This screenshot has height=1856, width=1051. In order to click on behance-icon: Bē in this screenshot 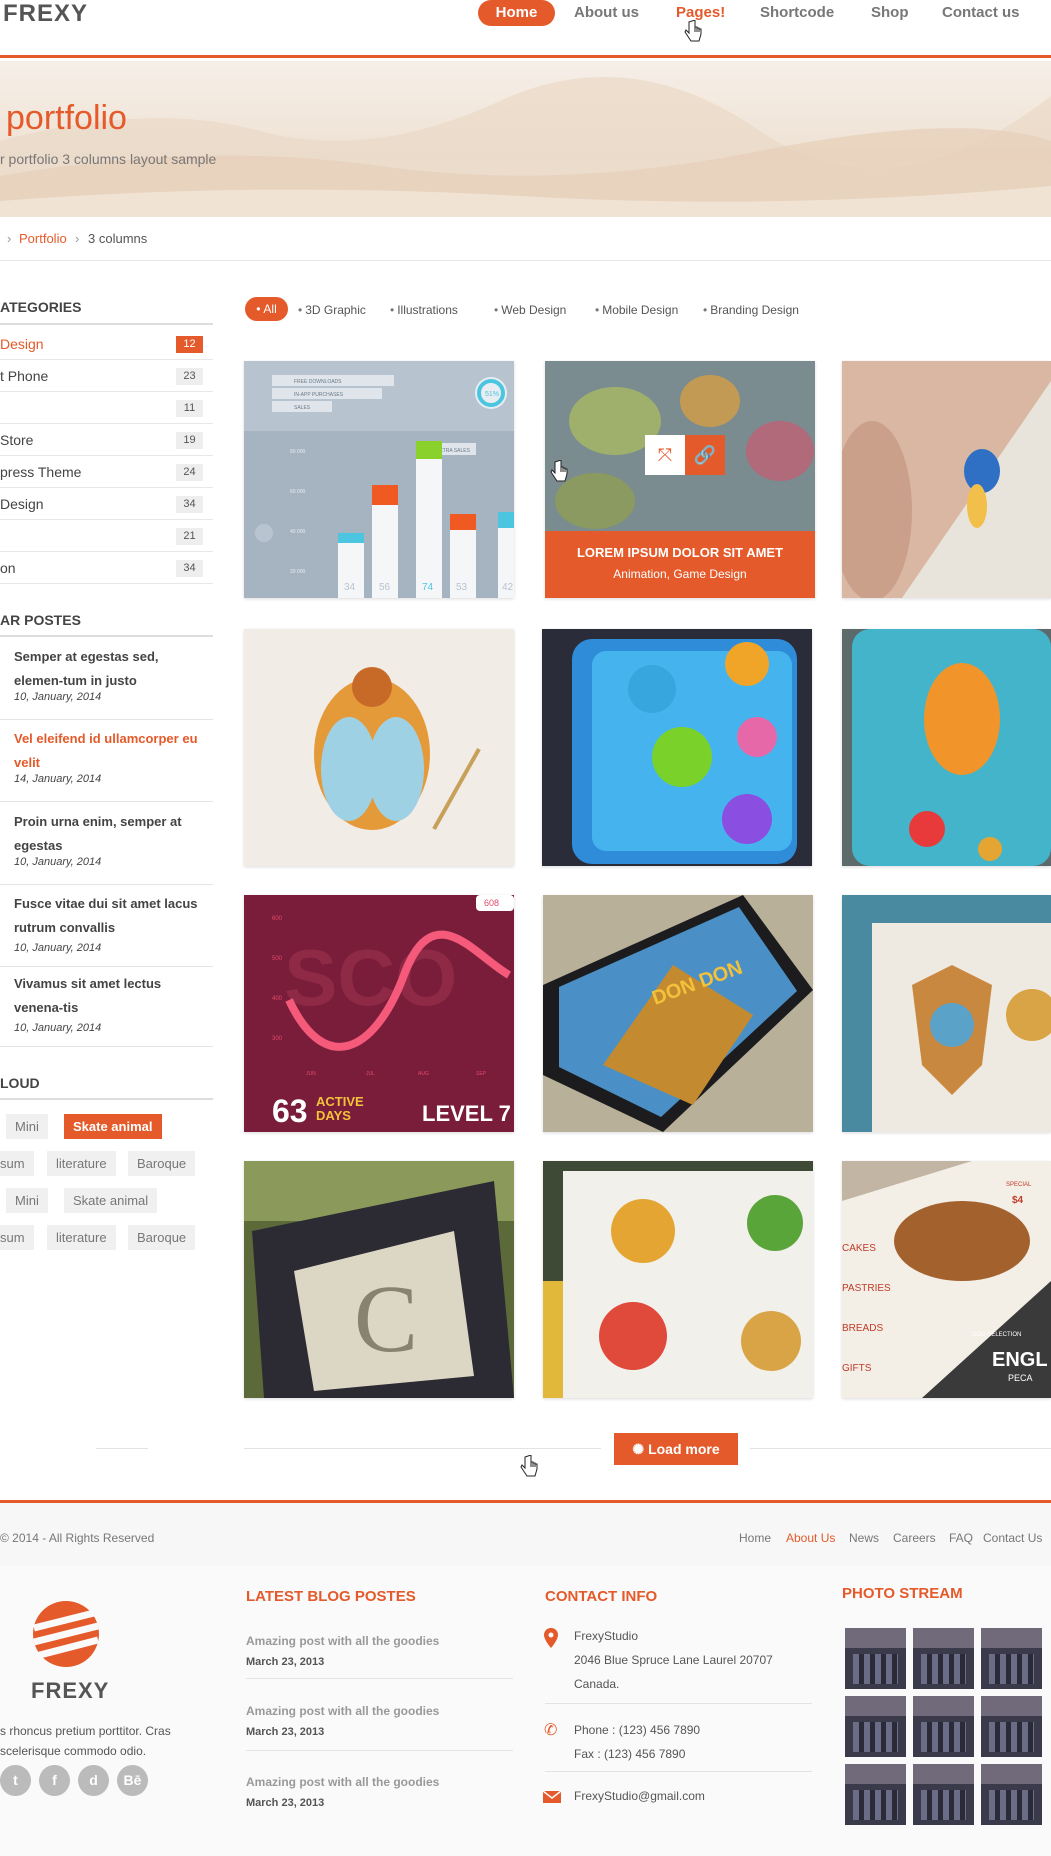, I will do `click(132, 1780)`.